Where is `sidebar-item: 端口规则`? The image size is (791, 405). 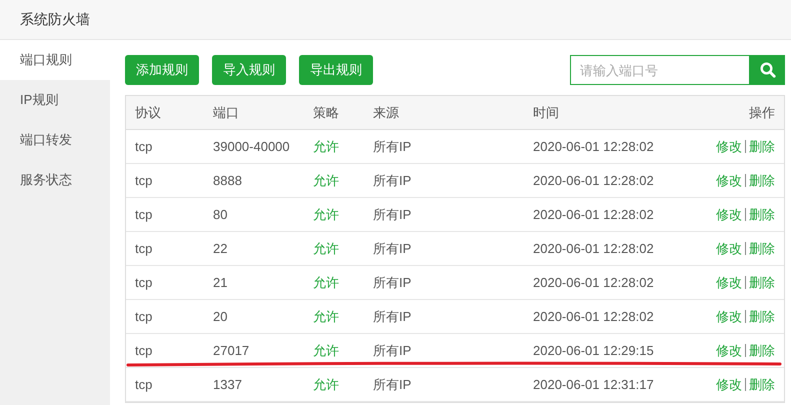
sidebar-item: 端口规则 is located at coordinates (55, 60).